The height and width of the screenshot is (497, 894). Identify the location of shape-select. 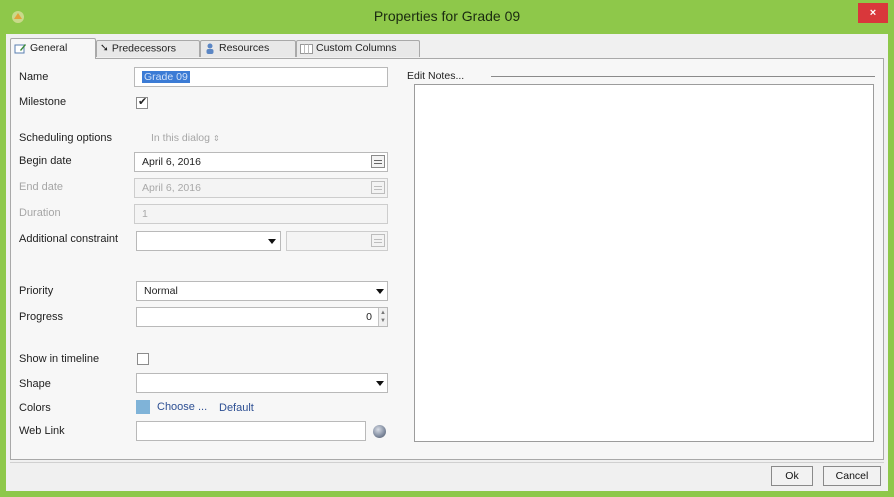
(262, 383).